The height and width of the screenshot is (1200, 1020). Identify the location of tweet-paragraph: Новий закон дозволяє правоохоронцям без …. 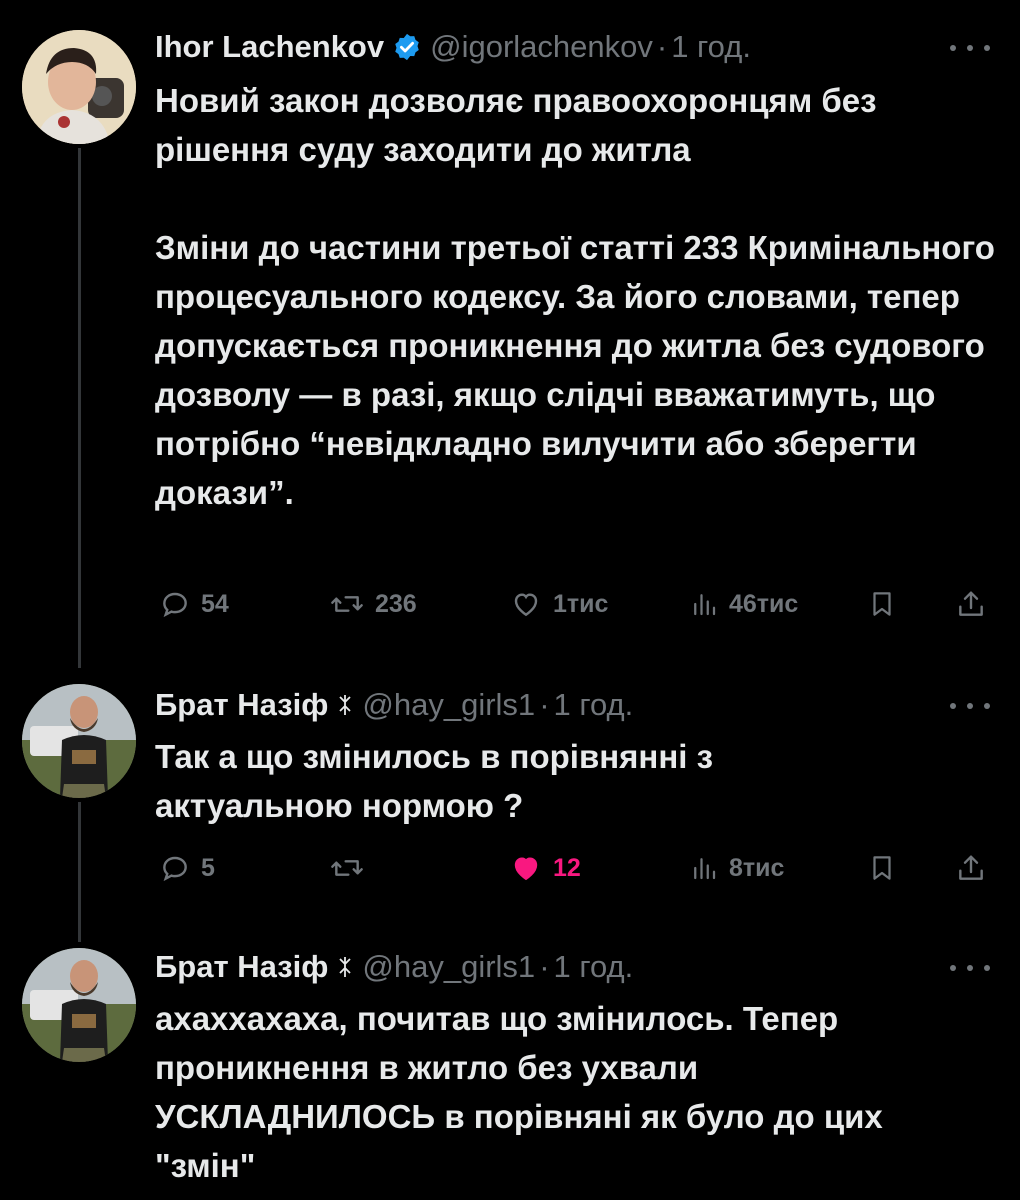
(516, 125).